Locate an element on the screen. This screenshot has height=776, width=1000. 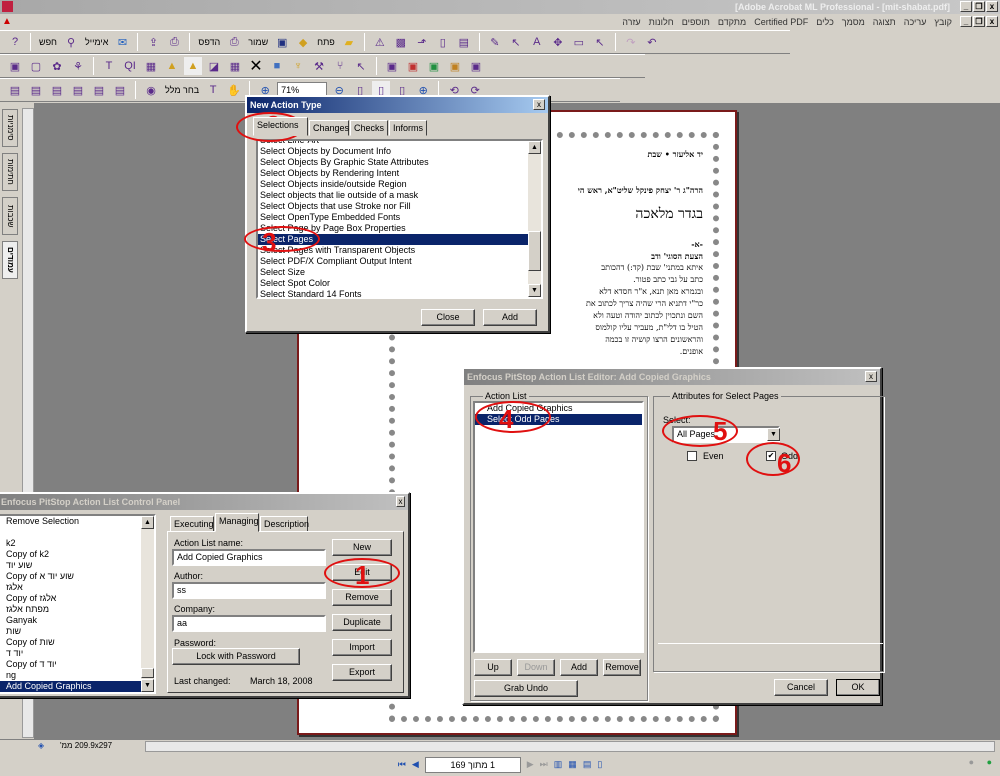
shape-icon: ◪ is located at coordinates (214, 66).